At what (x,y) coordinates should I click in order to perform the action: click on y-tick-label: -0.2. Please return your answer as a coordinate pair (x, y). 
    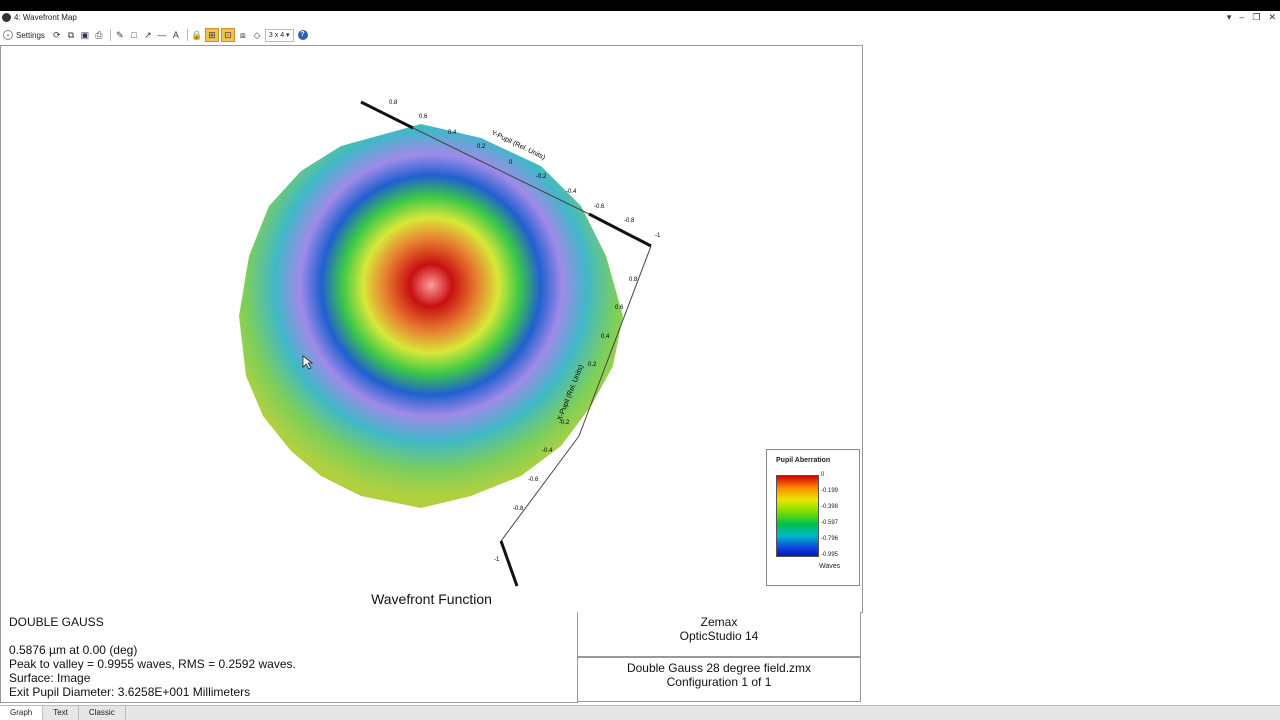
    Looking at the image, I should click on (541, 177).